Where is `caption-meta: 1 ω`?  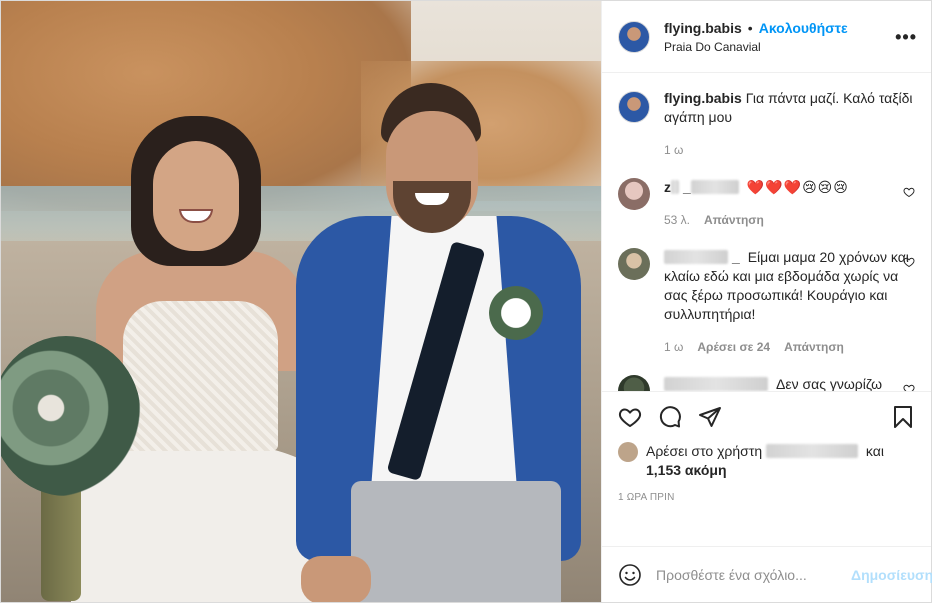 caption-meta: 1 ω is located at coordinates (789, 150).